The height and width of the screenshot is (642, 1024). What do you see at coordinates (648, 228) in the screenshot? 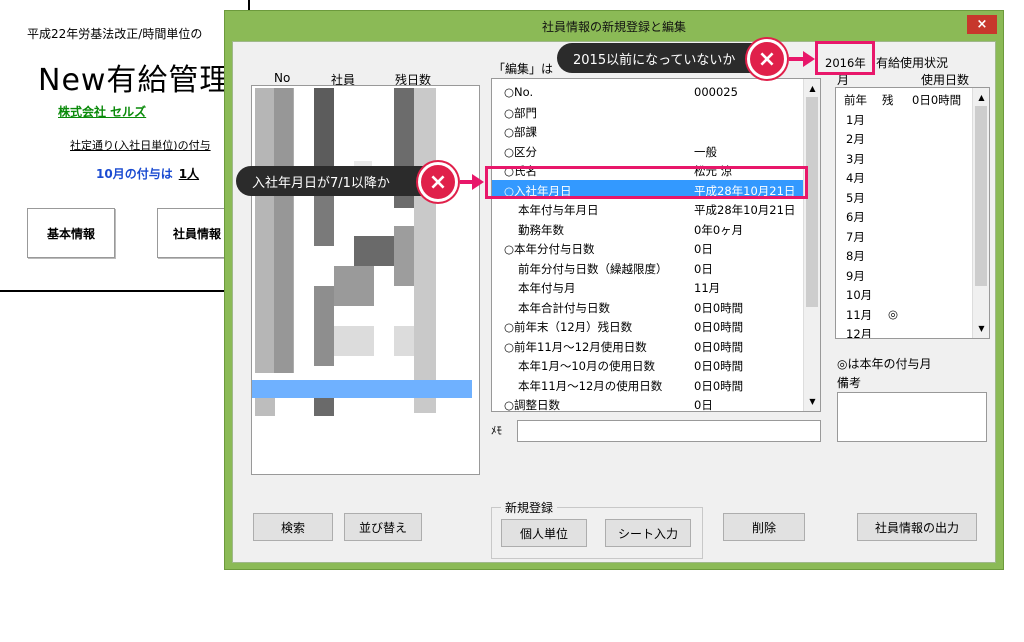
I see `edit-row: 勤務年数 0年0ヶ月` at bounding box center [648, 228].